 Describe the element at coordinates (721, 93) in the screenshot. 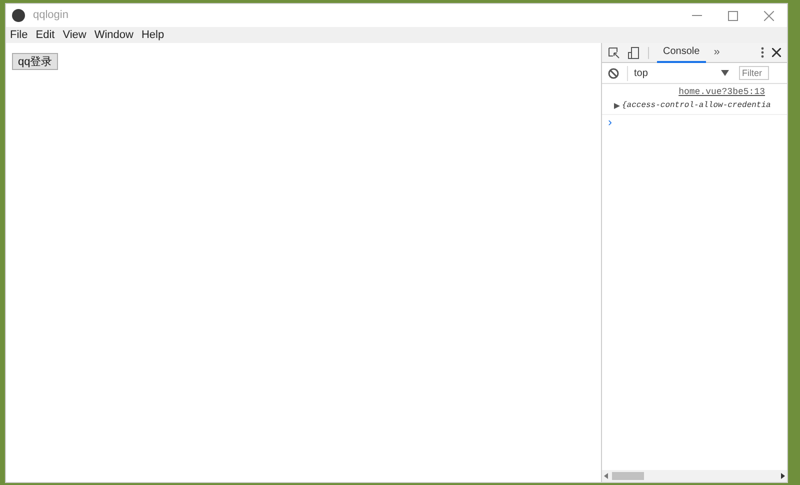

I see `source-link: home.vue?3be5:13` at that location.